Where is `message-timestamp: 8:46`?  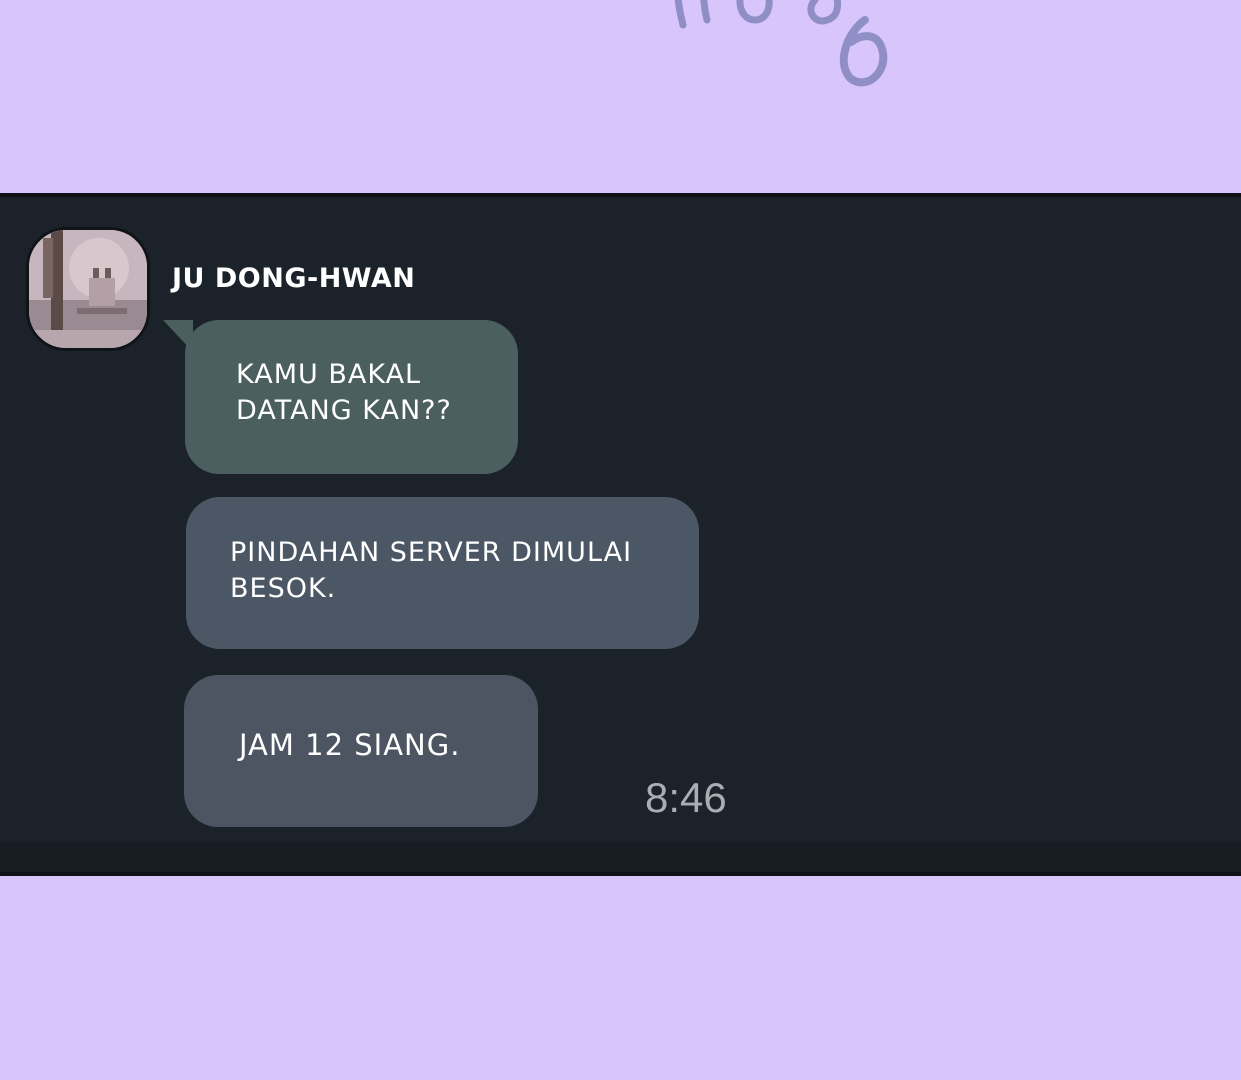
message-timestamp: 8:46 is located at coordinates (686, 797).